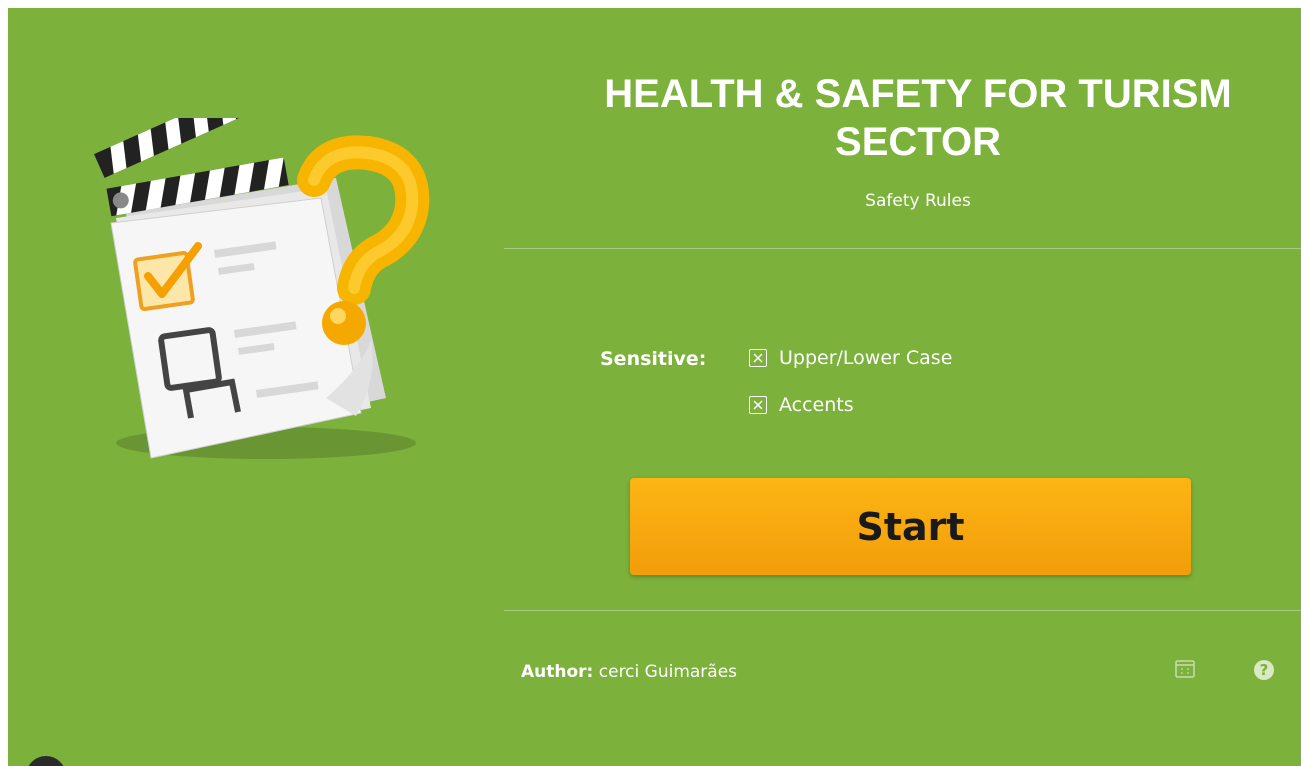  What do you see at coordinates (918, 201) in the screenshot?
I see `page-subtitle: Safety Rules` at bounding box center [918, 201].